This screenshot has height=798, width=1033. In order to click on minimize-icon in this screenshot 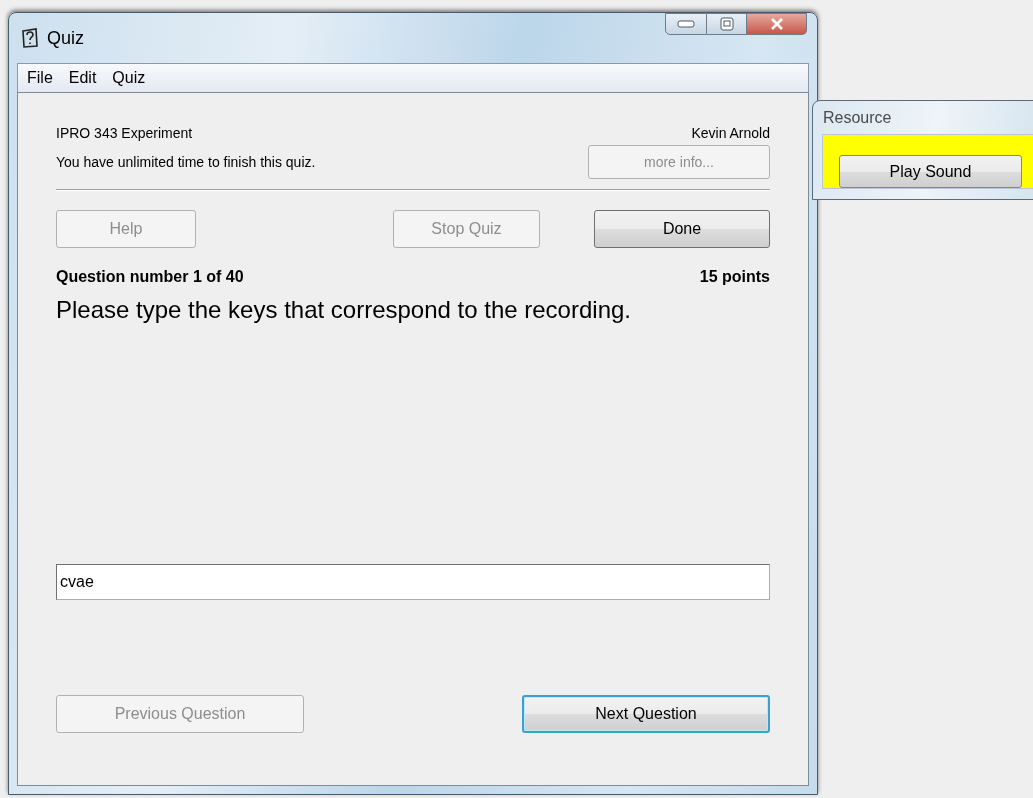, I will do `click(686, 24)`.